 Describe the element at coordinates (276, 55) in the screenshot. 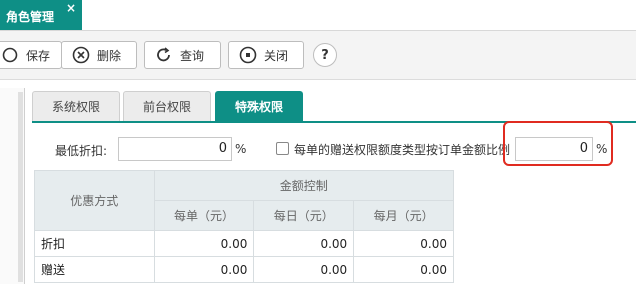

I see `close-button-label: 关闭` at that location.